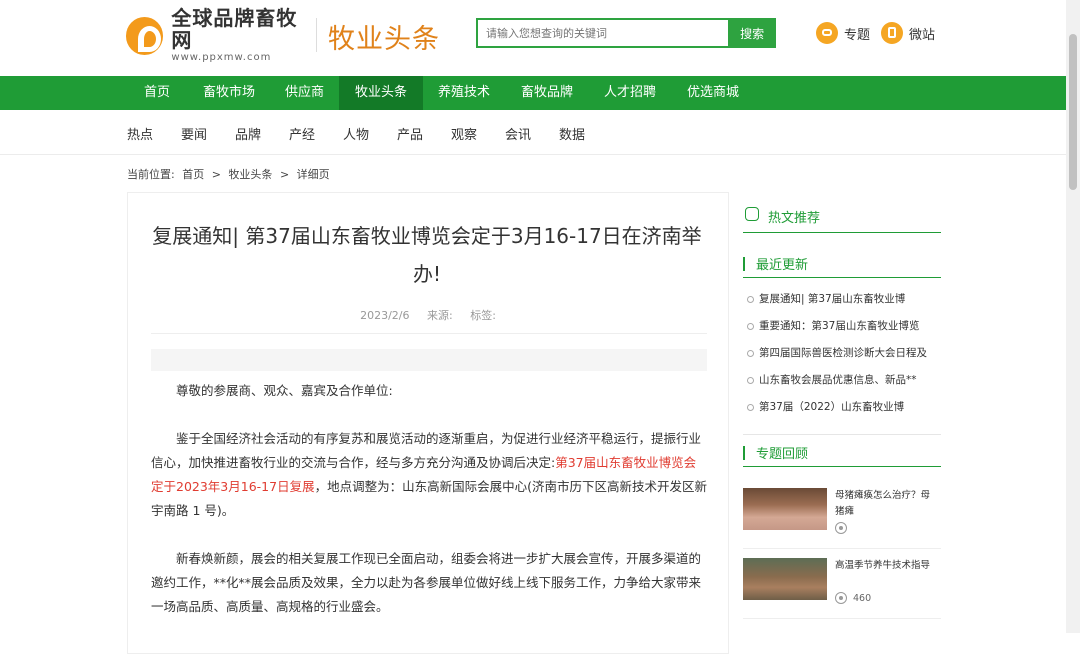  I want to click on breadcrumb-home: 首页, so click(193, 174).